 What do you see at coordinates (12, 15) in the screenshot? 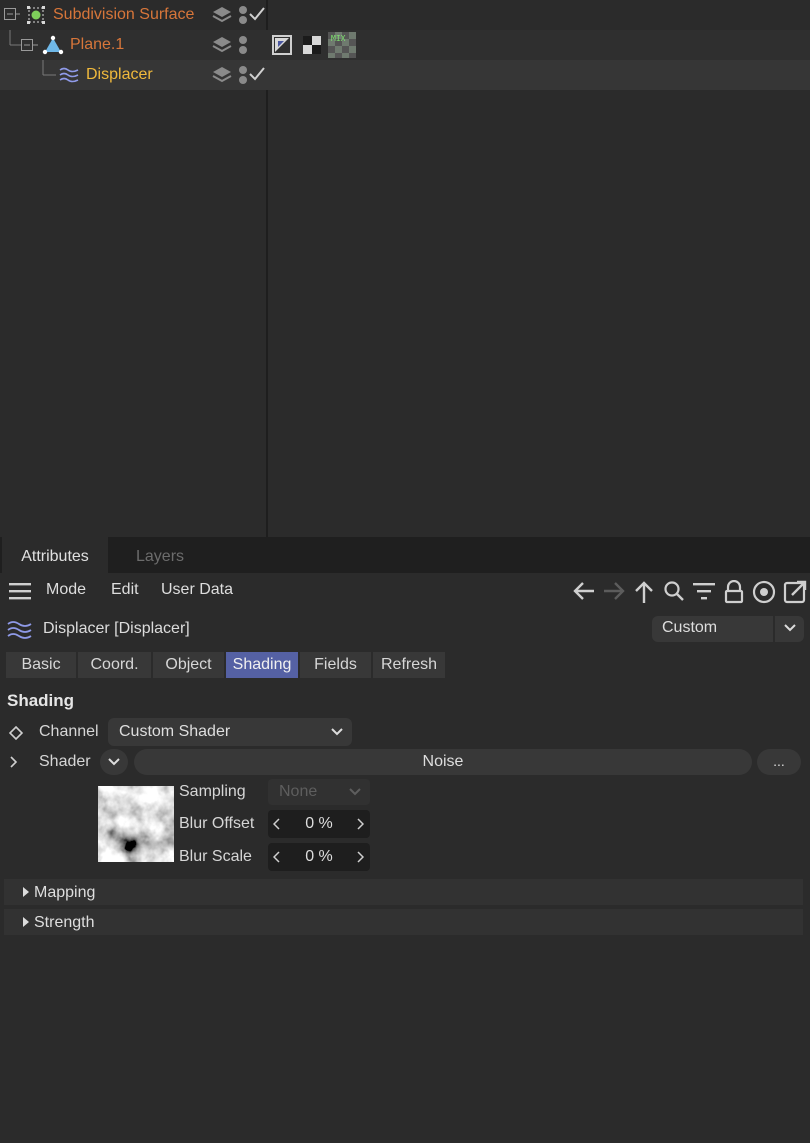
I see `collapse-icon` at bounding box center [12, 15].